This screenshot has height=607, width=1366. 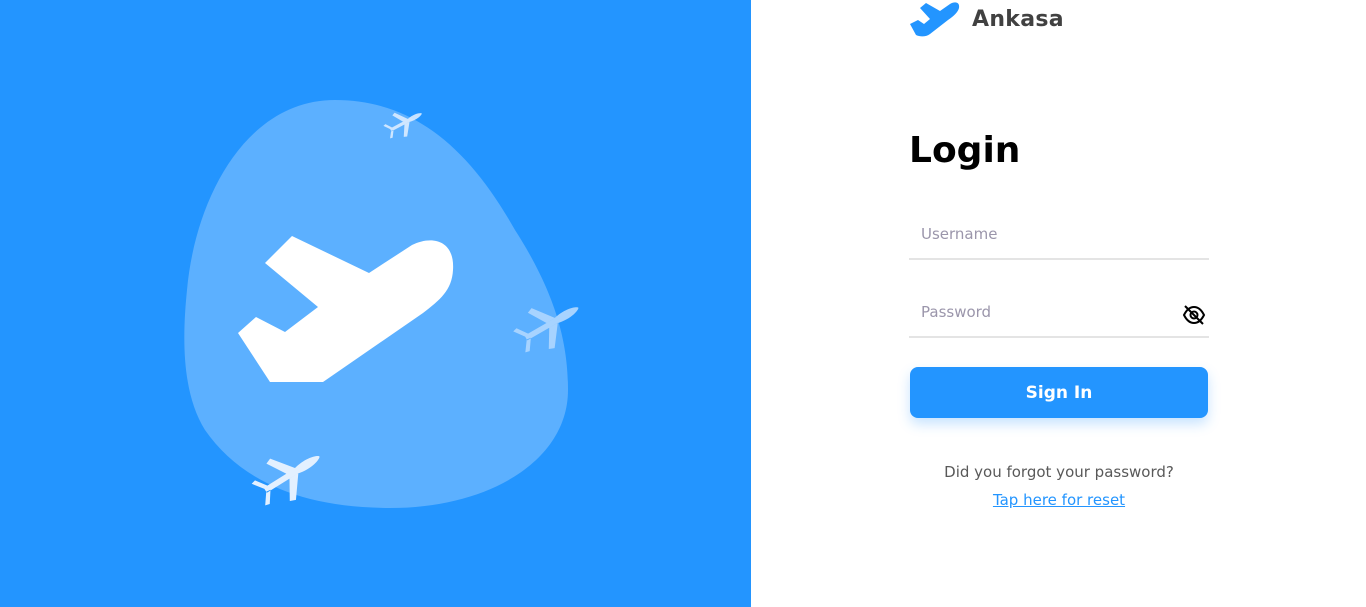 I want to click on eye-slash-icon, so click(x=1194, y=315).